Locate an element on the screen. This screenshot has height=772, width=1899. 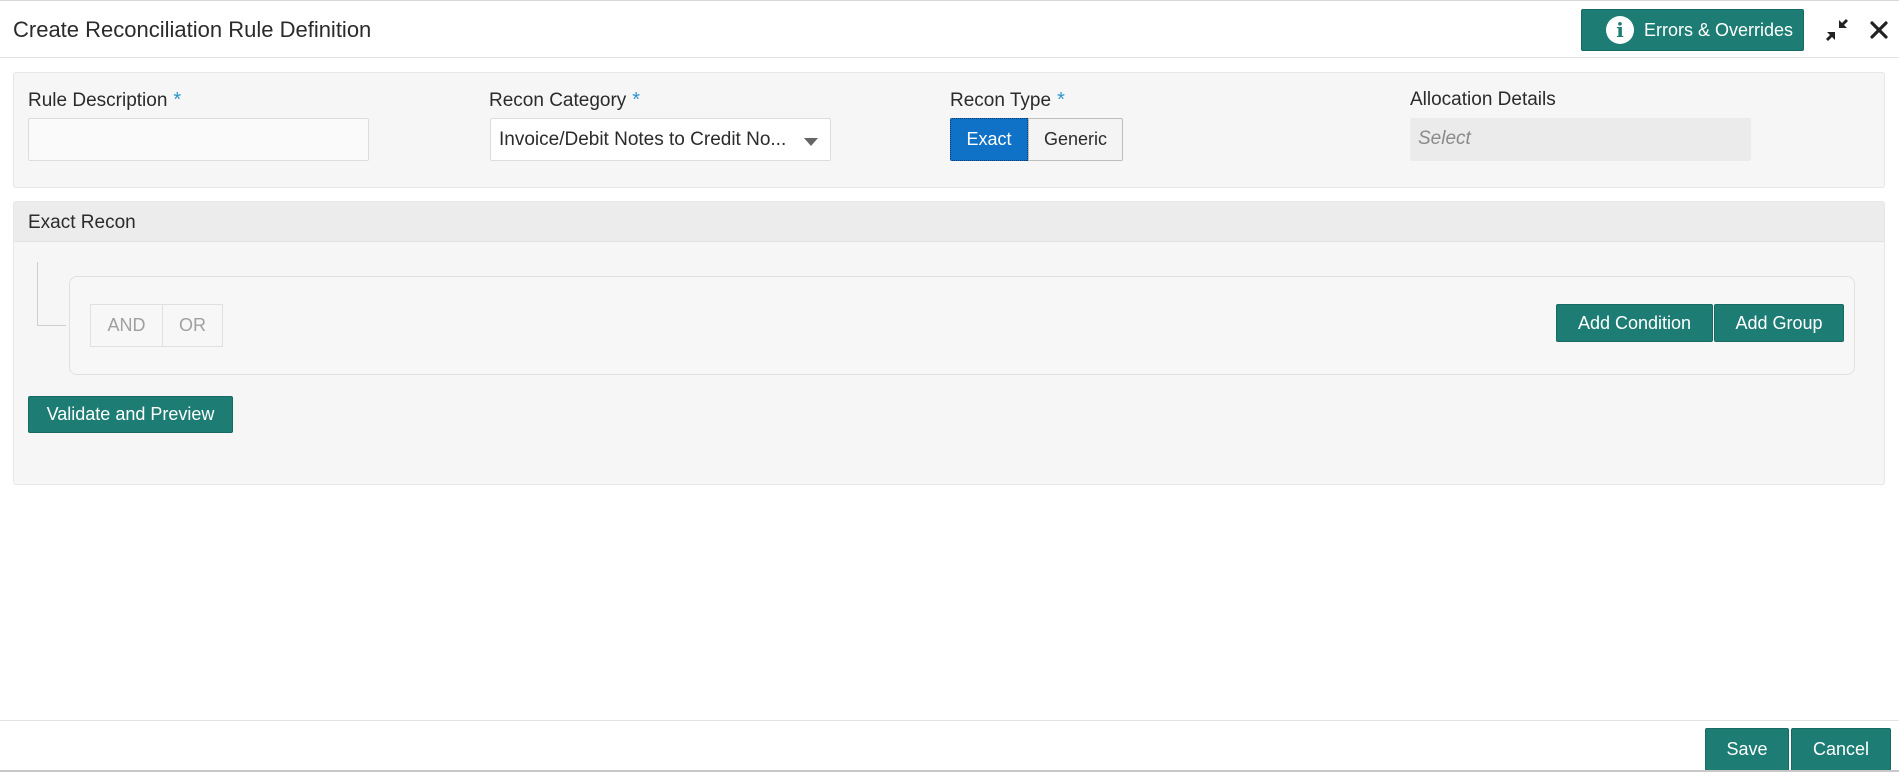
recon-category-label: Recon Category * is located at coordinates (565, 100).